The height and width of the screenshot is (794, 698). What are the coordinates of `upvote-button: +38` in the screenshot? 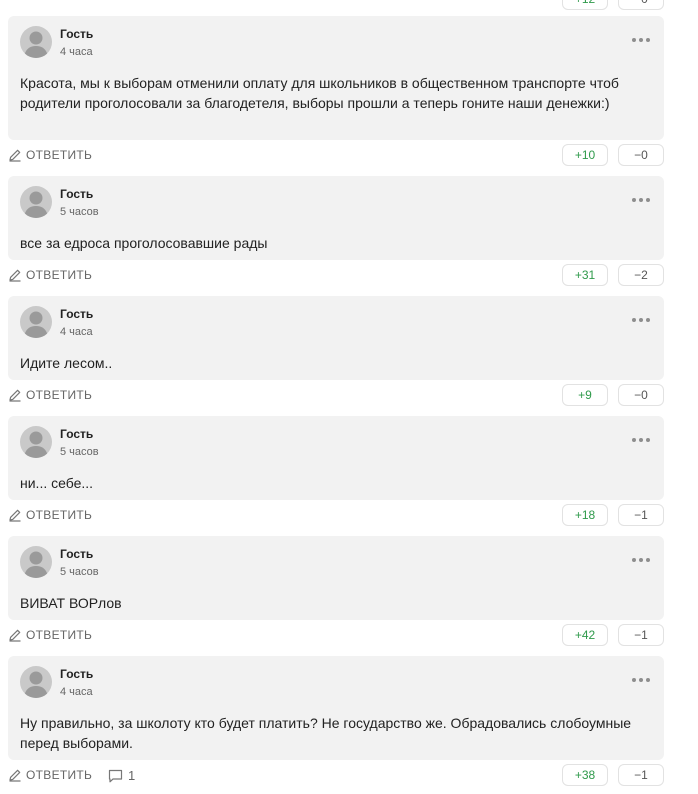 It's located at (585, 775).